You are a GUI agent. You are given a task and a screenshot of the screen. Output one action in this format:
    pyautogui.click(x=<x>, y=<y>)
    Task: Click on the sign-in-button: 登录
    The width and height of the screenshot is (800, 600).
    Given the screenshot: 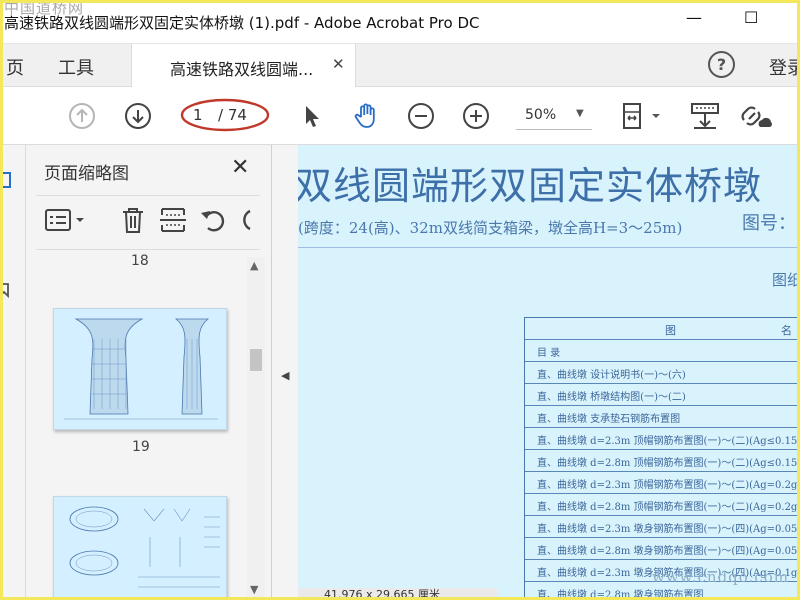 What is the action you would take?
    pyautogui.click(x=784, y=67)
    